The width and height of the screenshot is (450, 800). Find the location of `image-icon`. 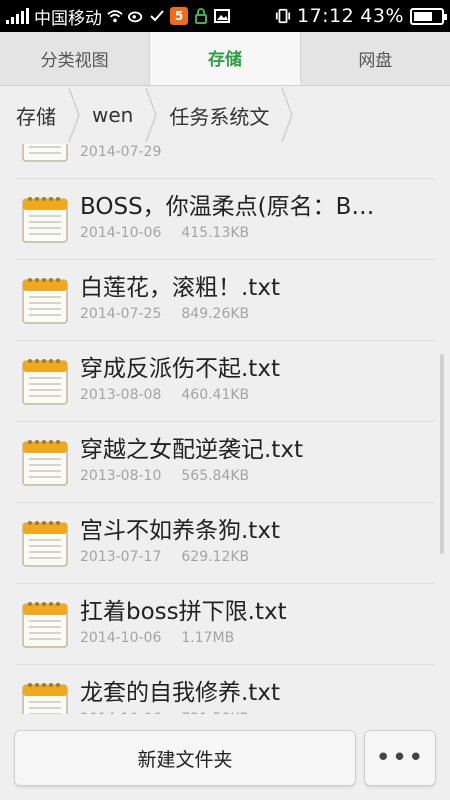

image-icon is located at coordinates (222, 16).